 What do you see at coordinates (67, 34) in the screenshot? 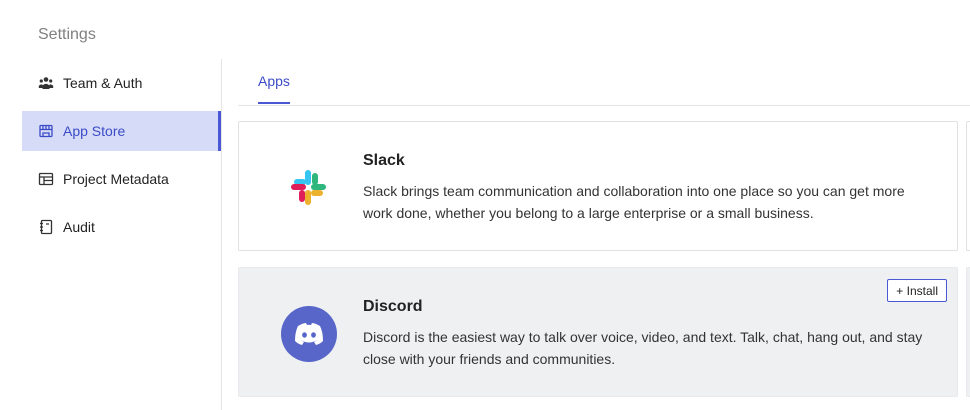
I see `page-title: Settings` at bounding box center [67, 34].